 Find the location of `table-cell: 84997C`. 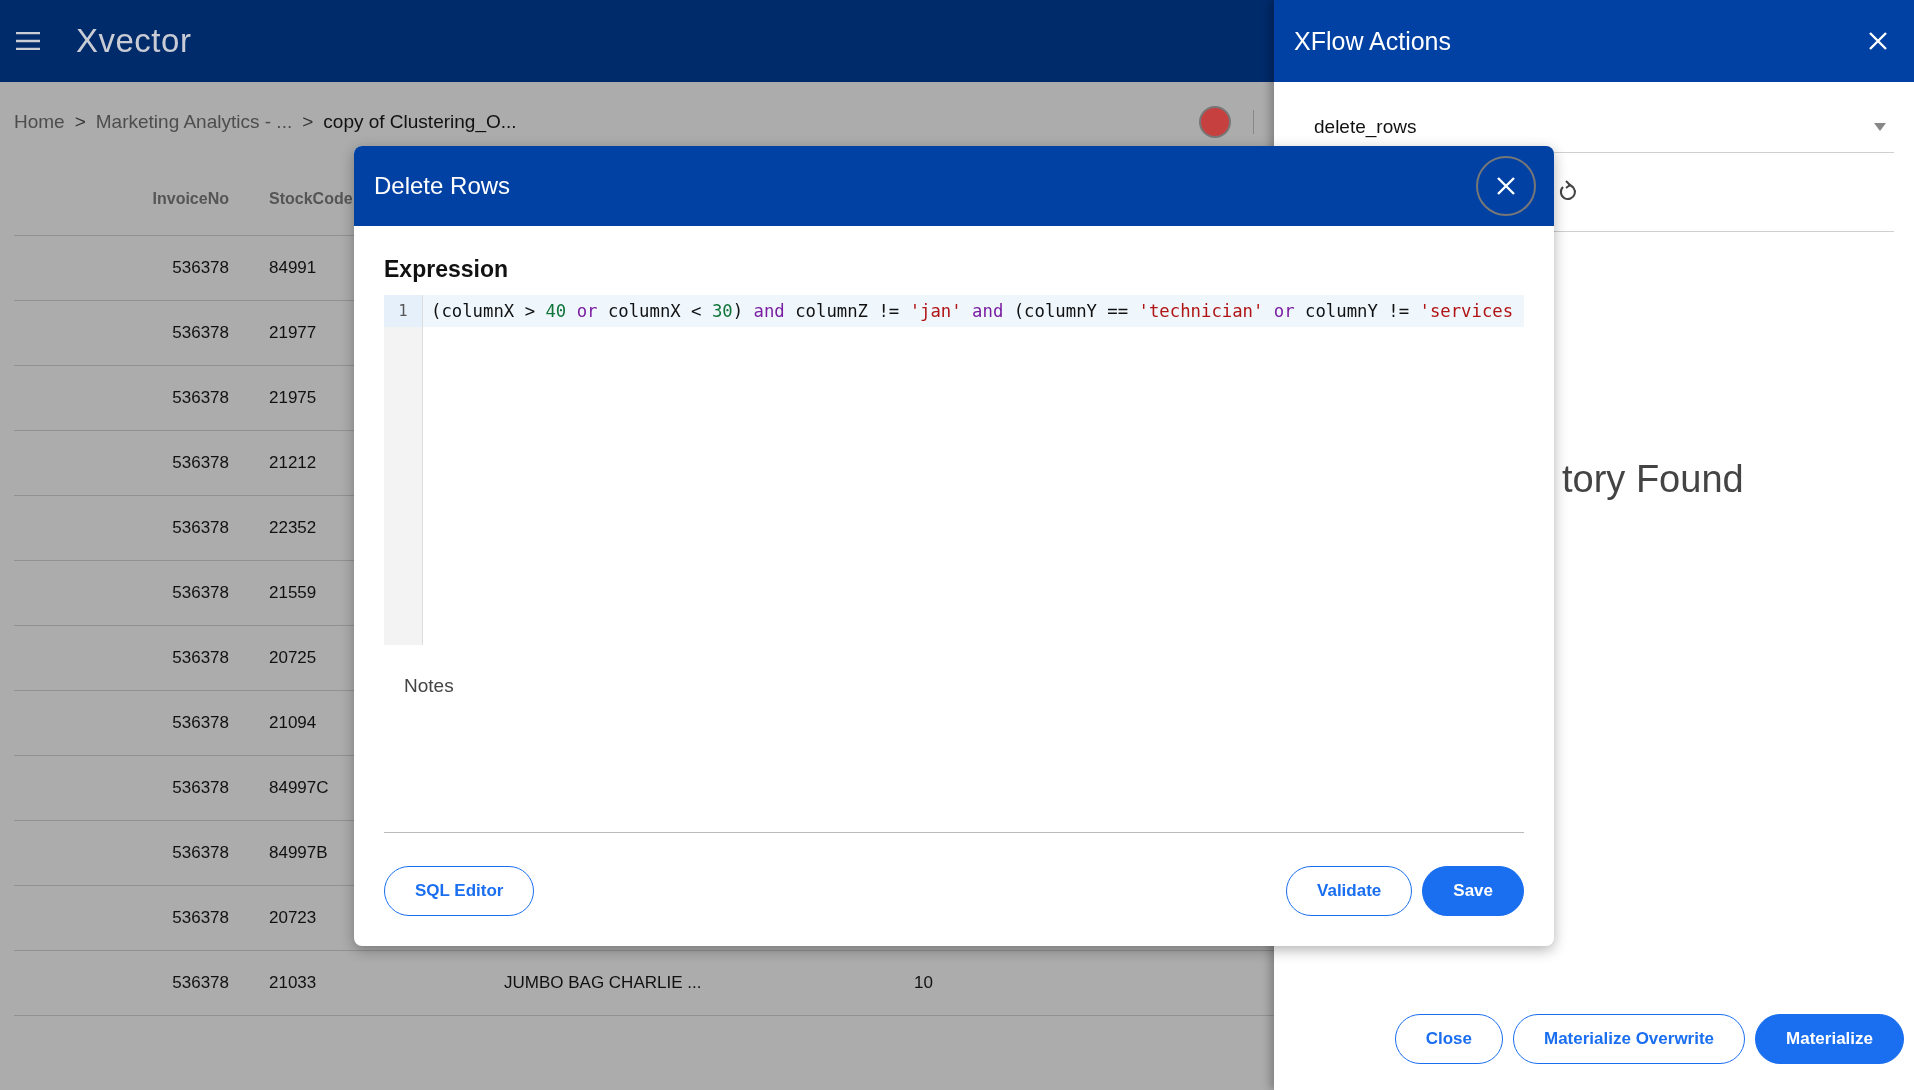

table-cell: 84997C is located at coordinates (299, 787).